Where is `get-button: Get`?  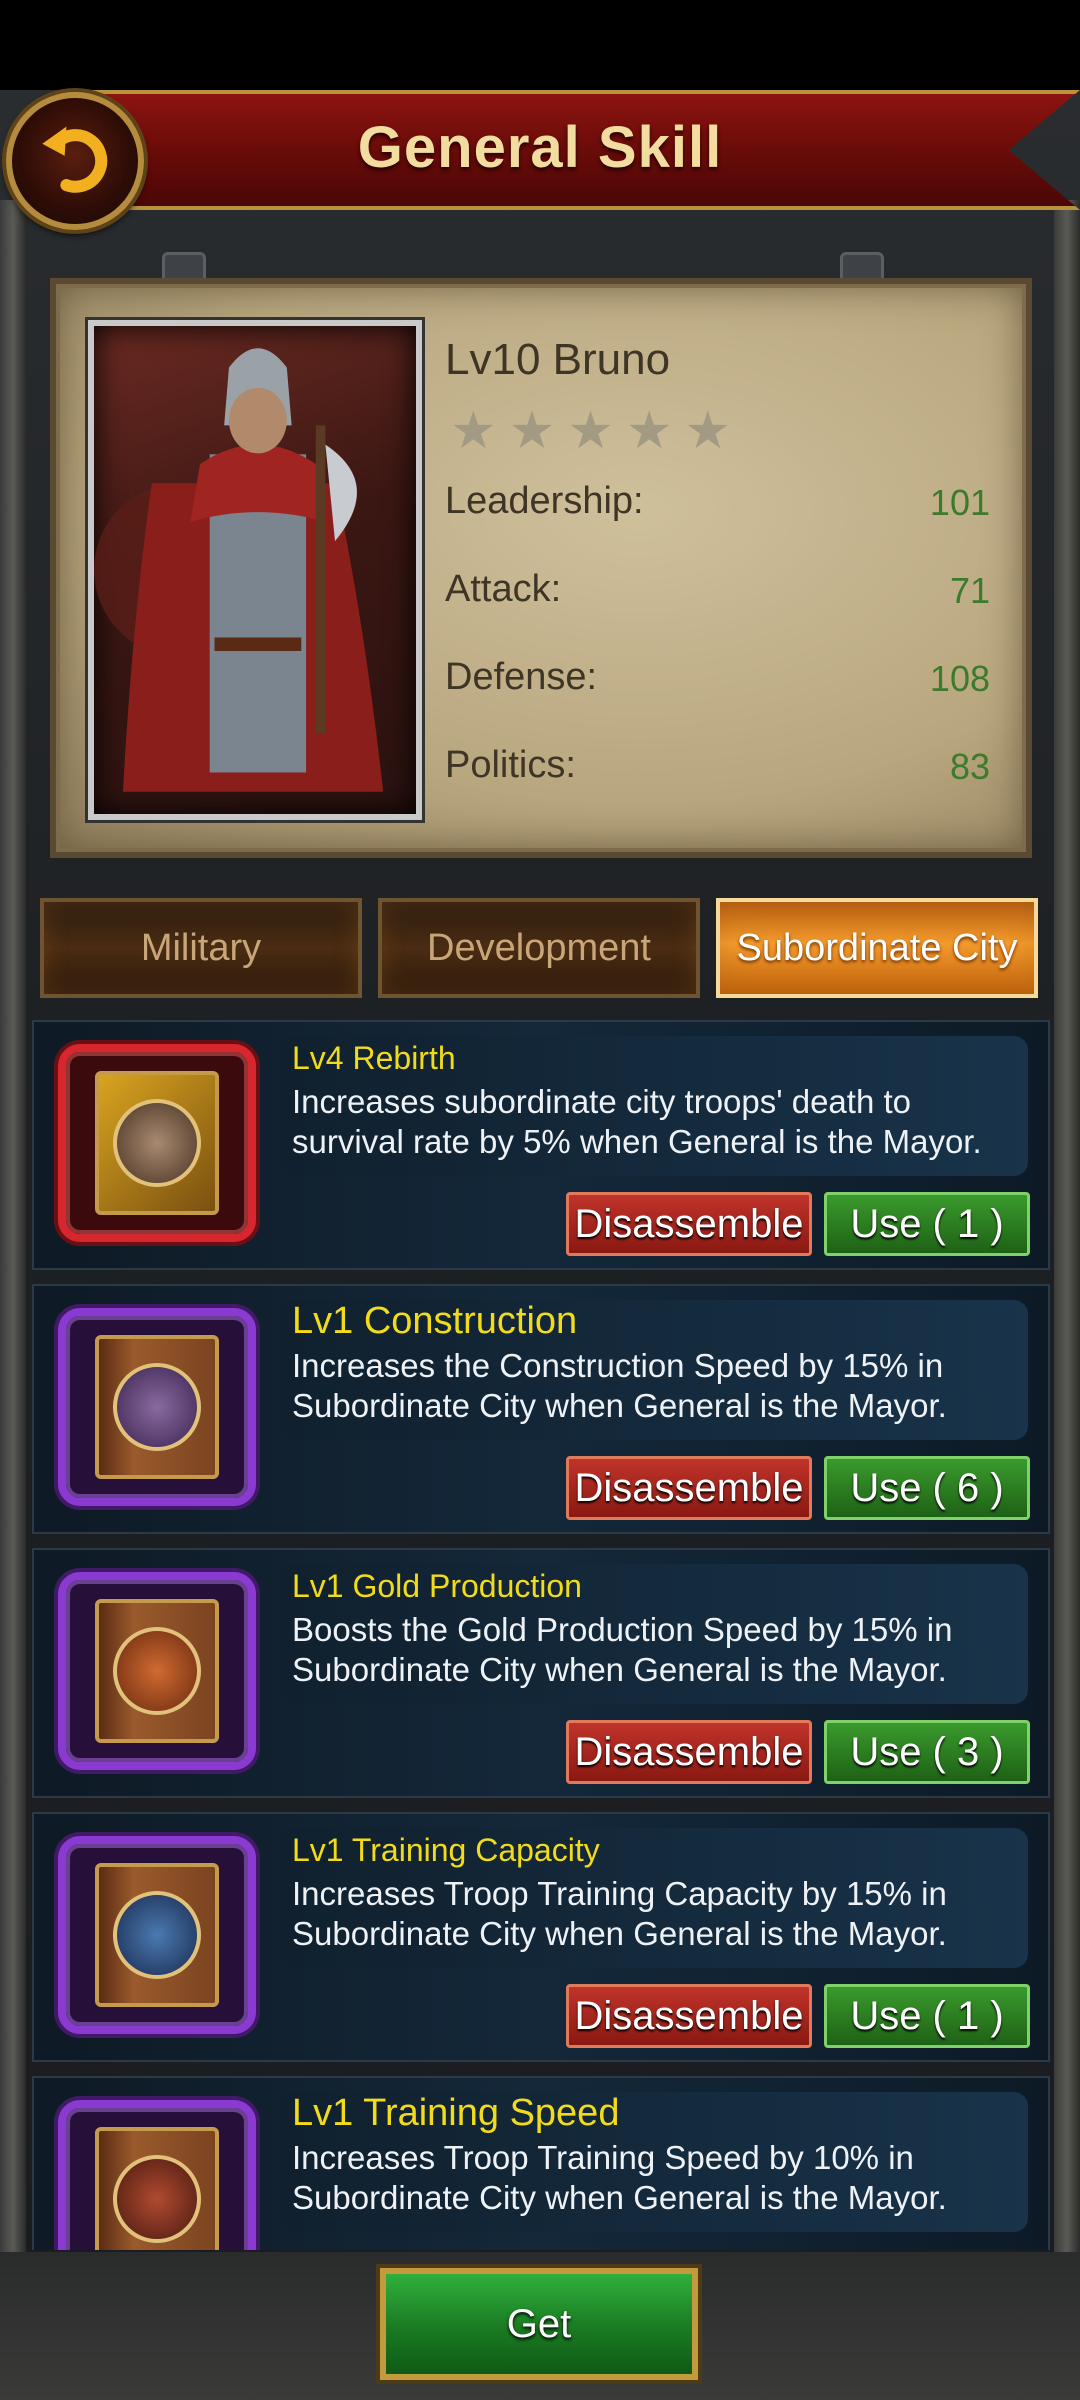 get-button: Get is located at coordinates (539, 2324).